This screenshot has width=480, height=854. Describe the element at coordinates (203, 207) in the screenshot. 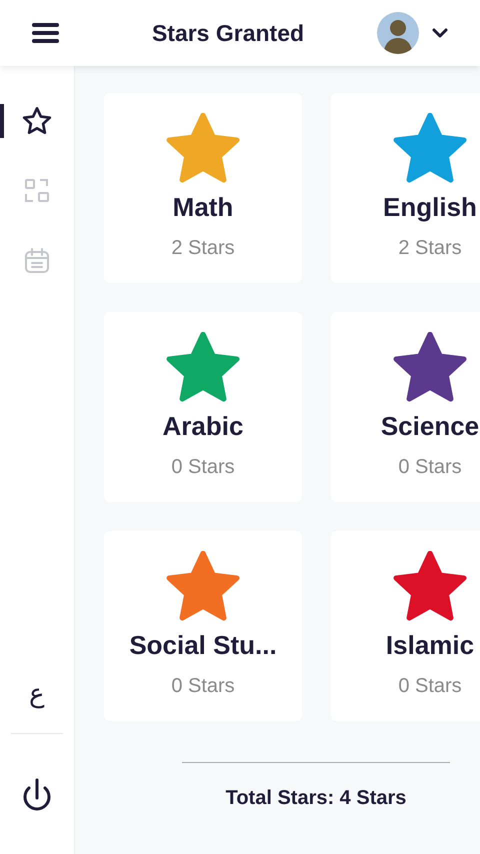

I see `subject-name: Math` at that location.